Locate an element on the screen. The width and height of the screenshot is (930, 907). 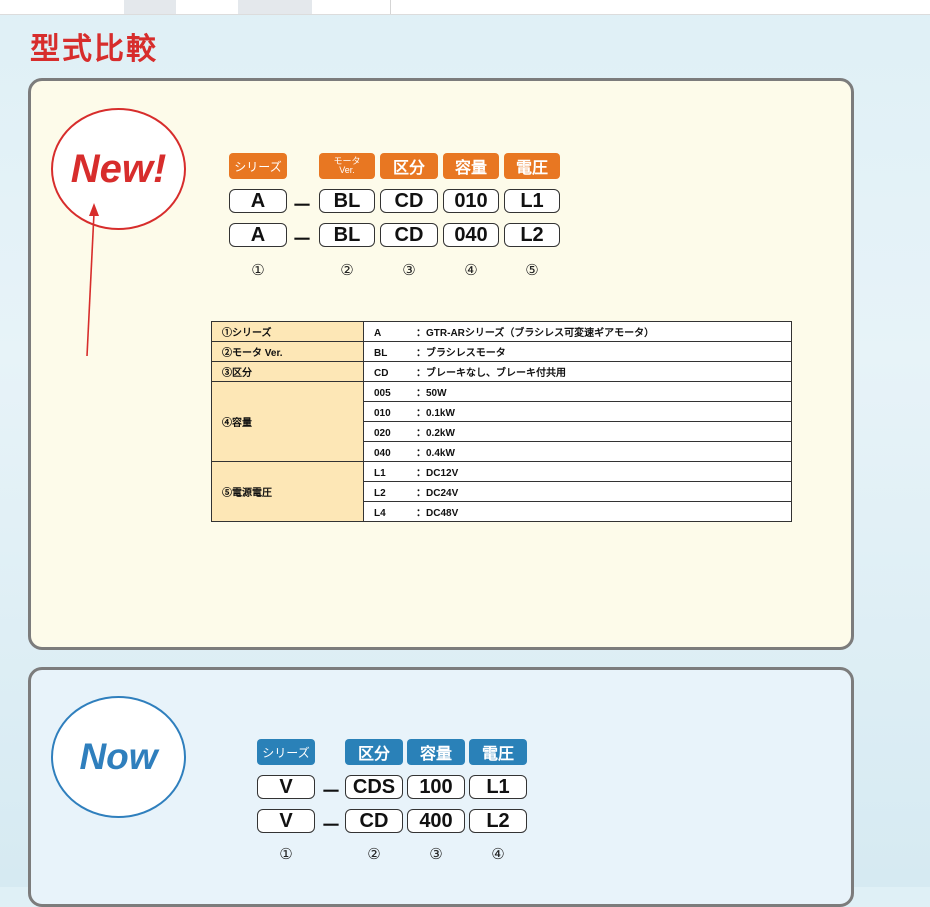
table-row: ①シリーズ A ：GTR-ARシリーズ（ブラシレス可変速ギアモータ） is located at coordinates (501, 331).